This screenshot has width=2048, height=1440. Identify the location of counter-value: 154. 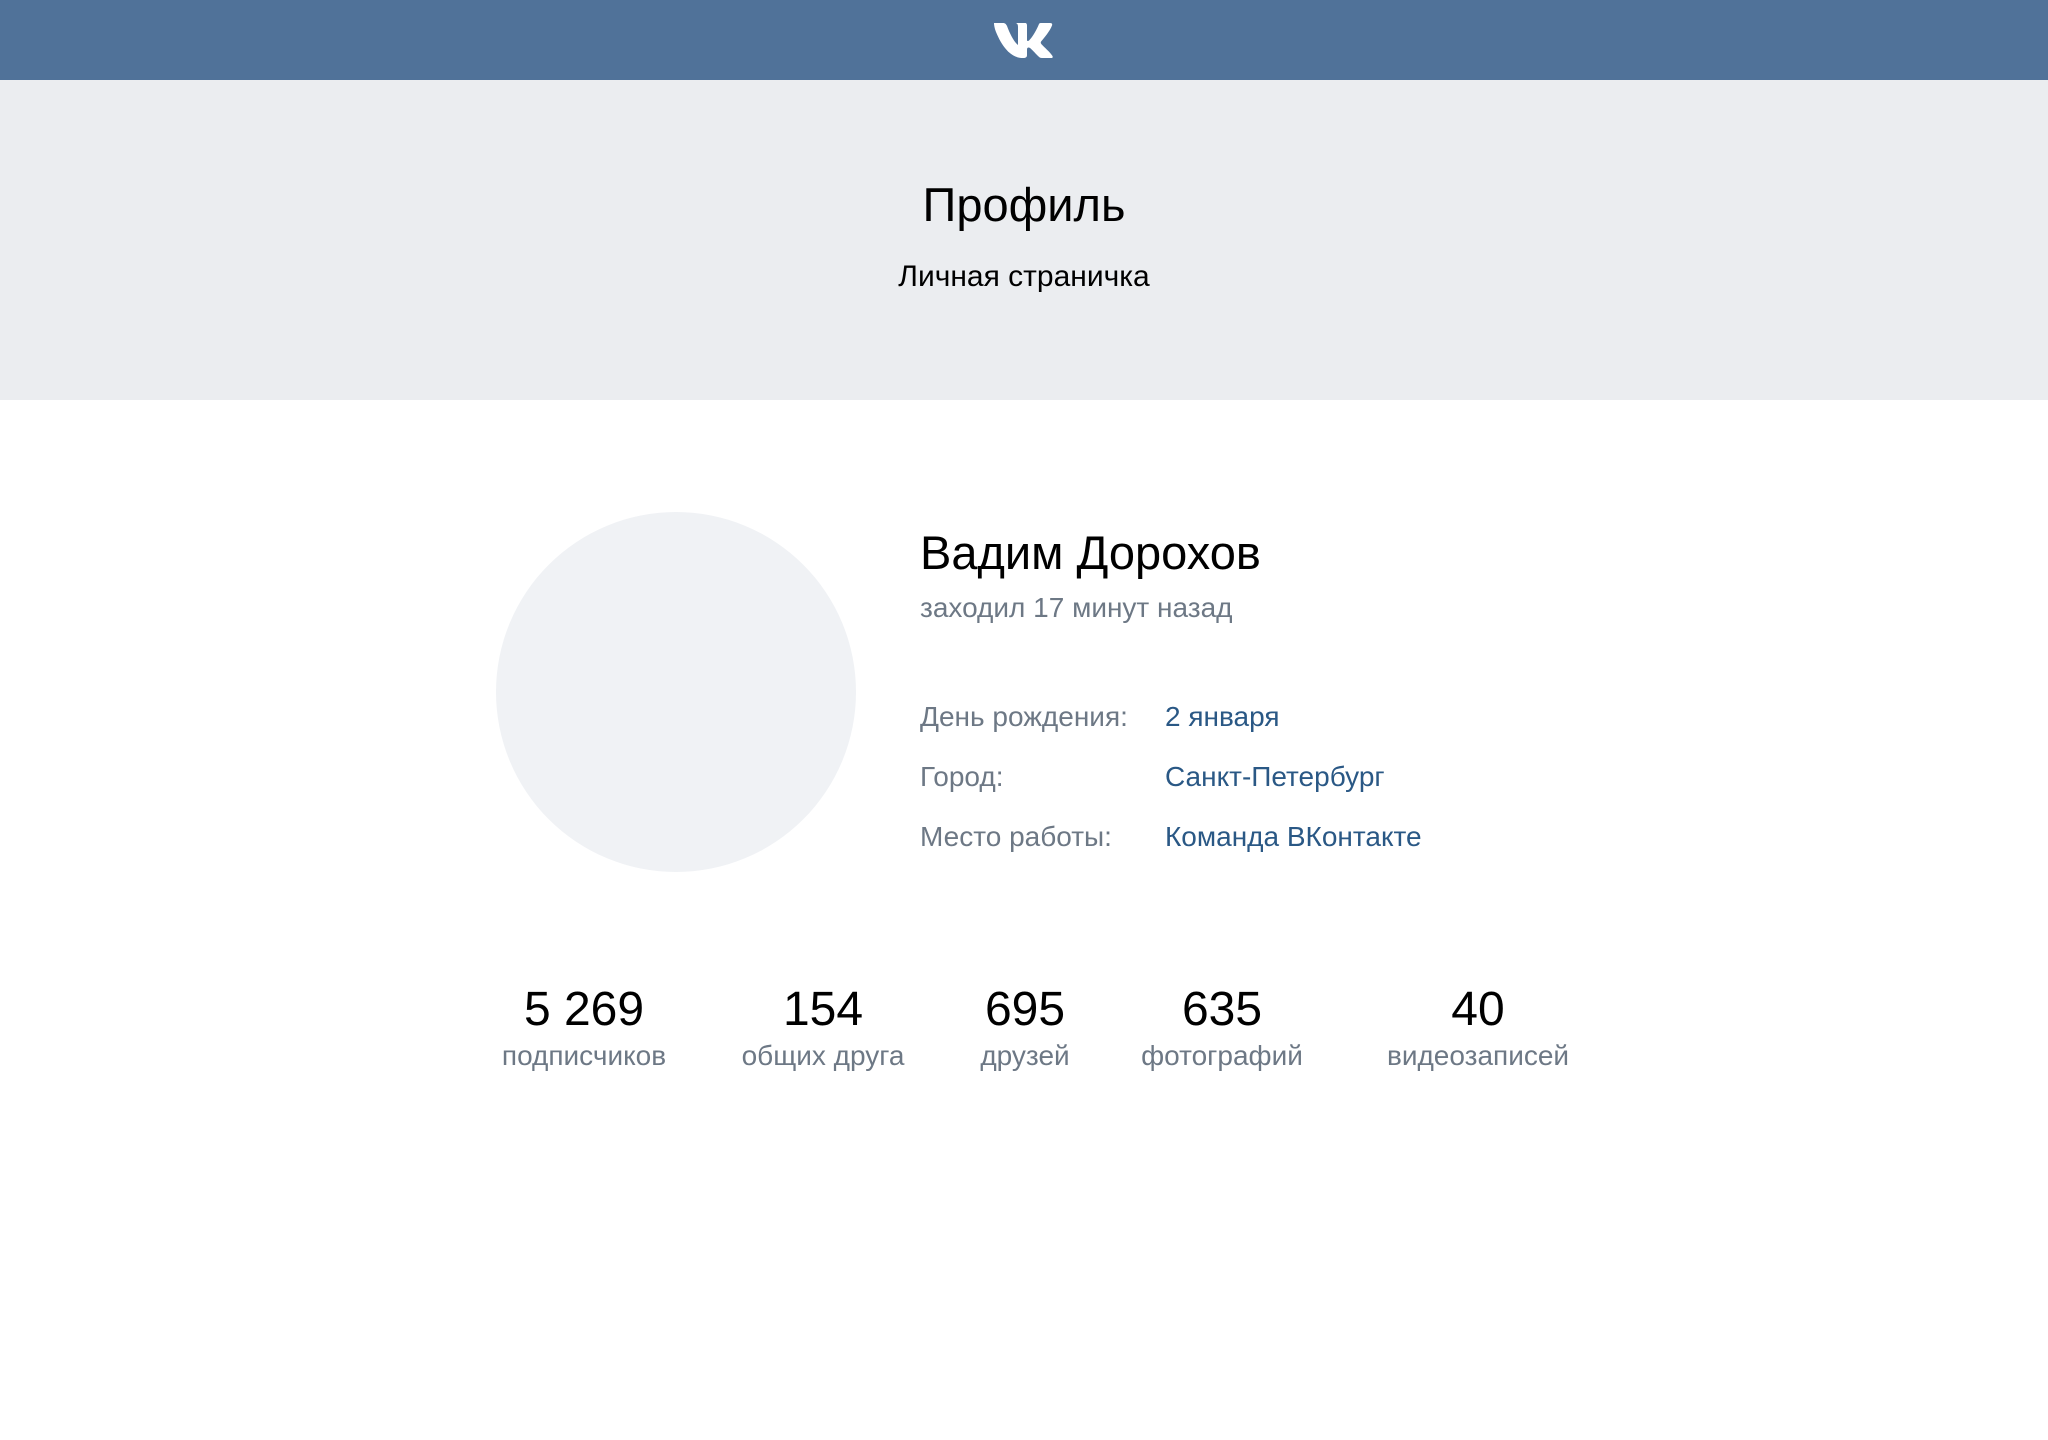
(823, 1009).